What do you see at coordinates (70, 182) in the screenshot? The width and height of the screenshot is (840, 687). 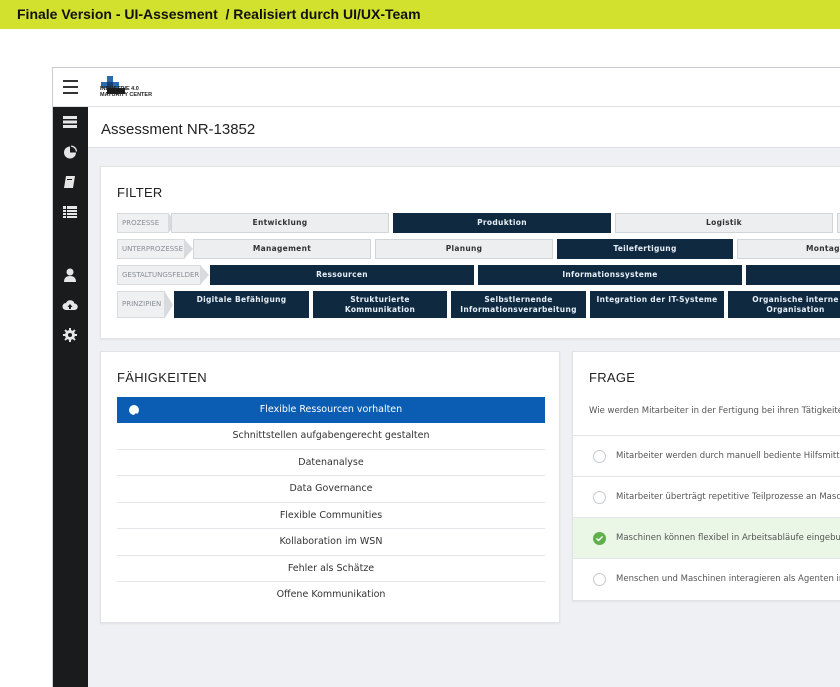 I see `book-icon` at bounding box center [70, 182].